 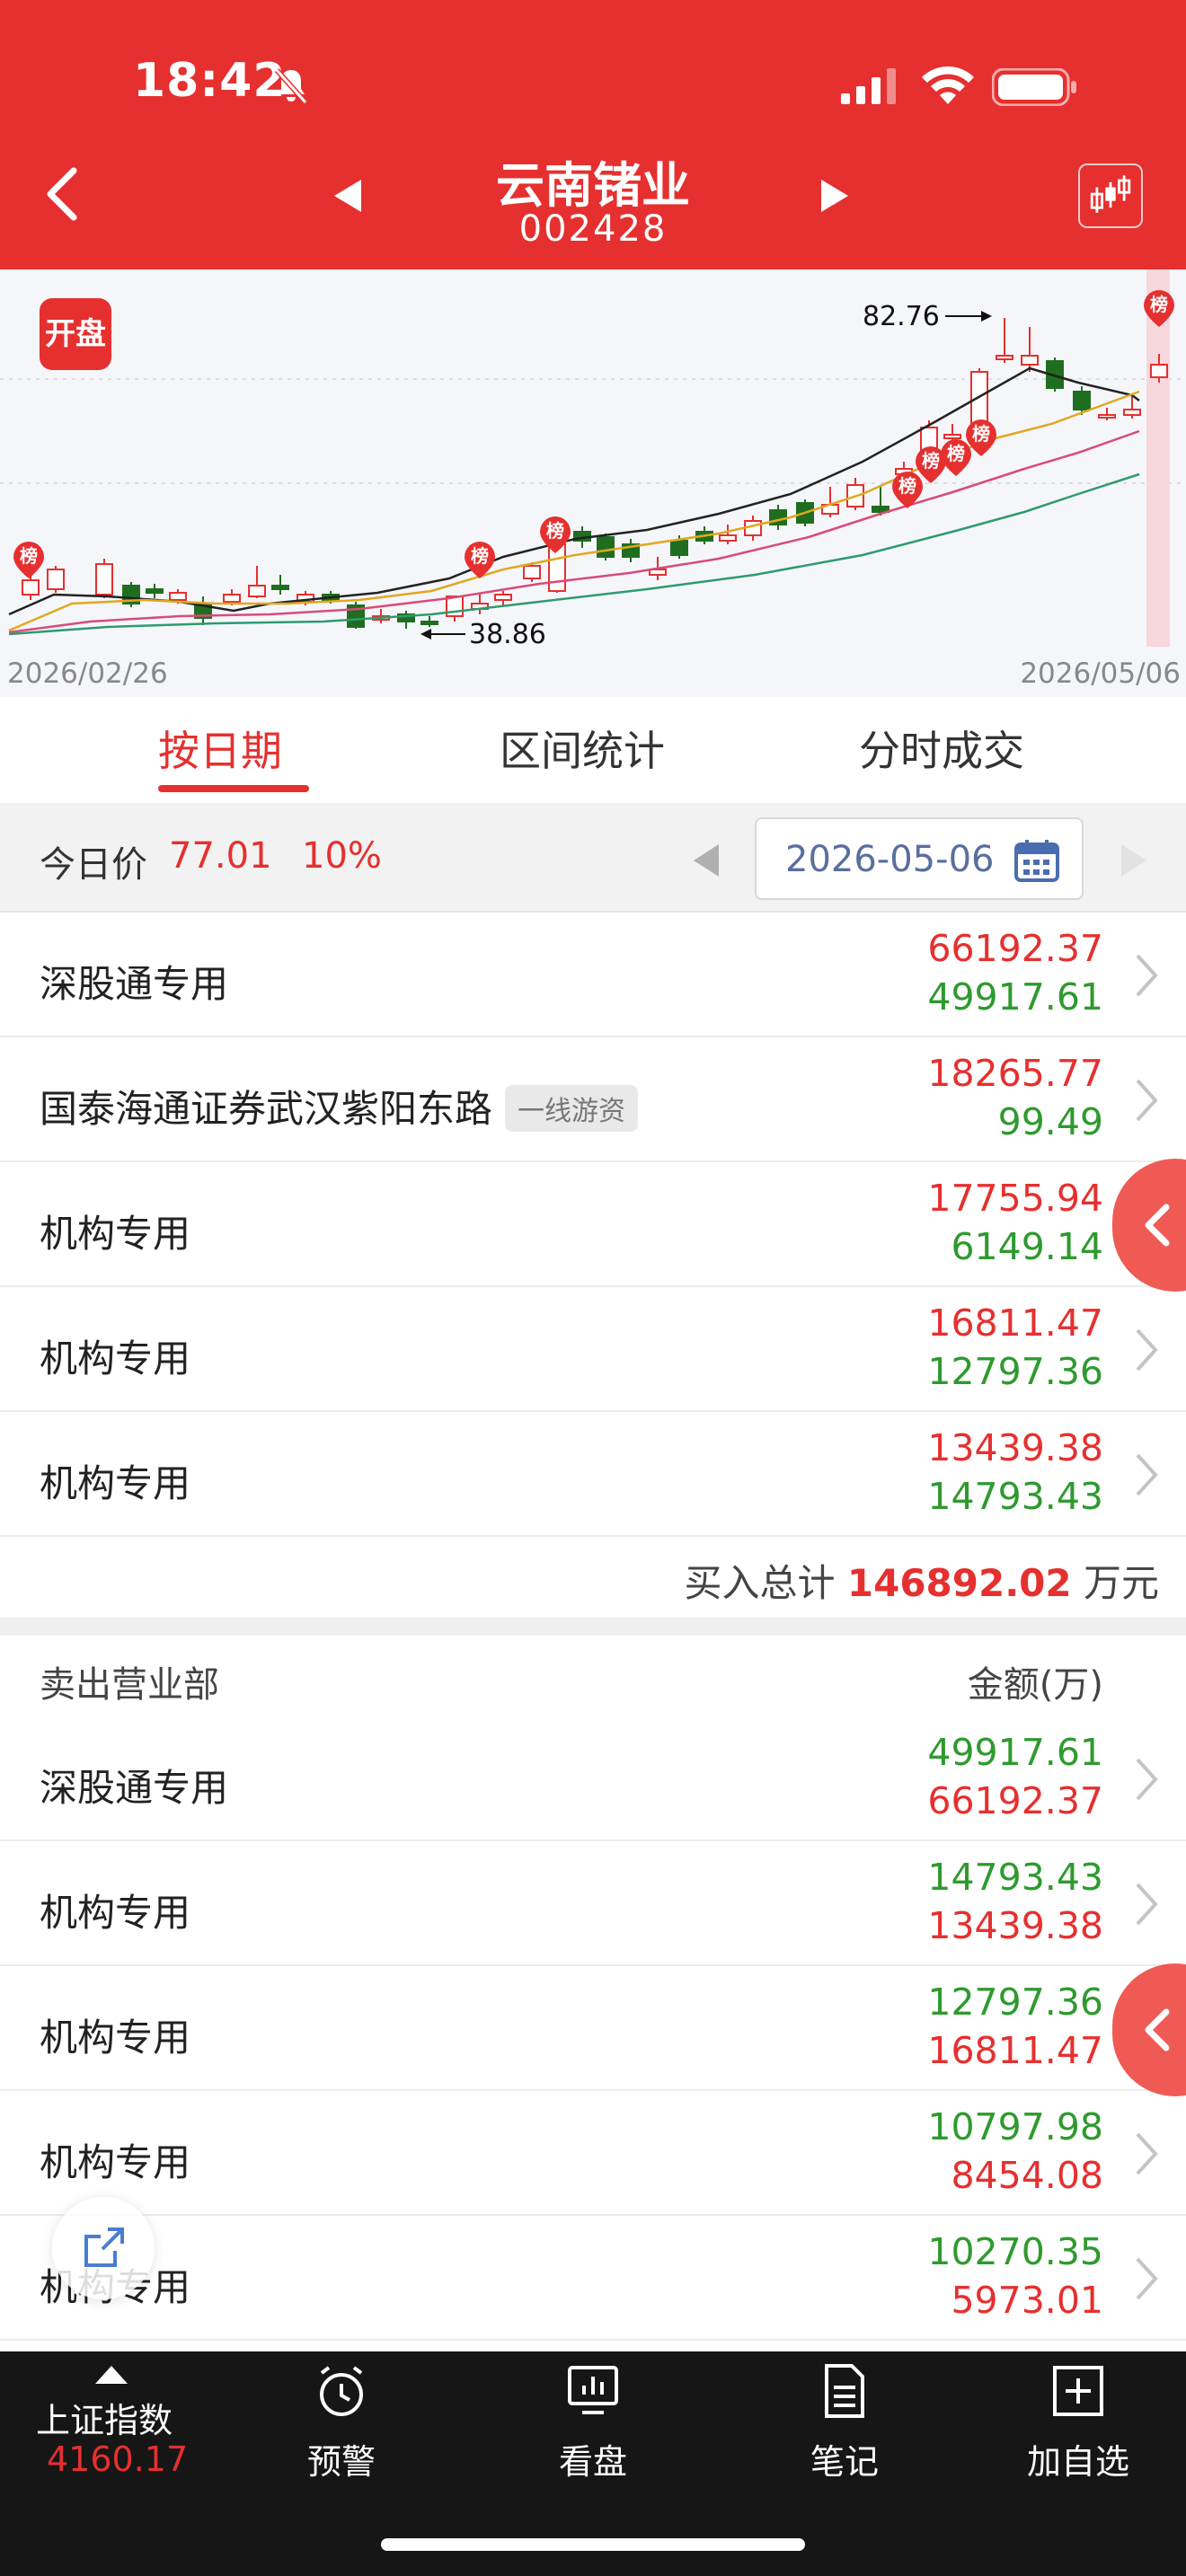 I want to click on nav-market-label: 看盘, so click(x=592, y=2462).